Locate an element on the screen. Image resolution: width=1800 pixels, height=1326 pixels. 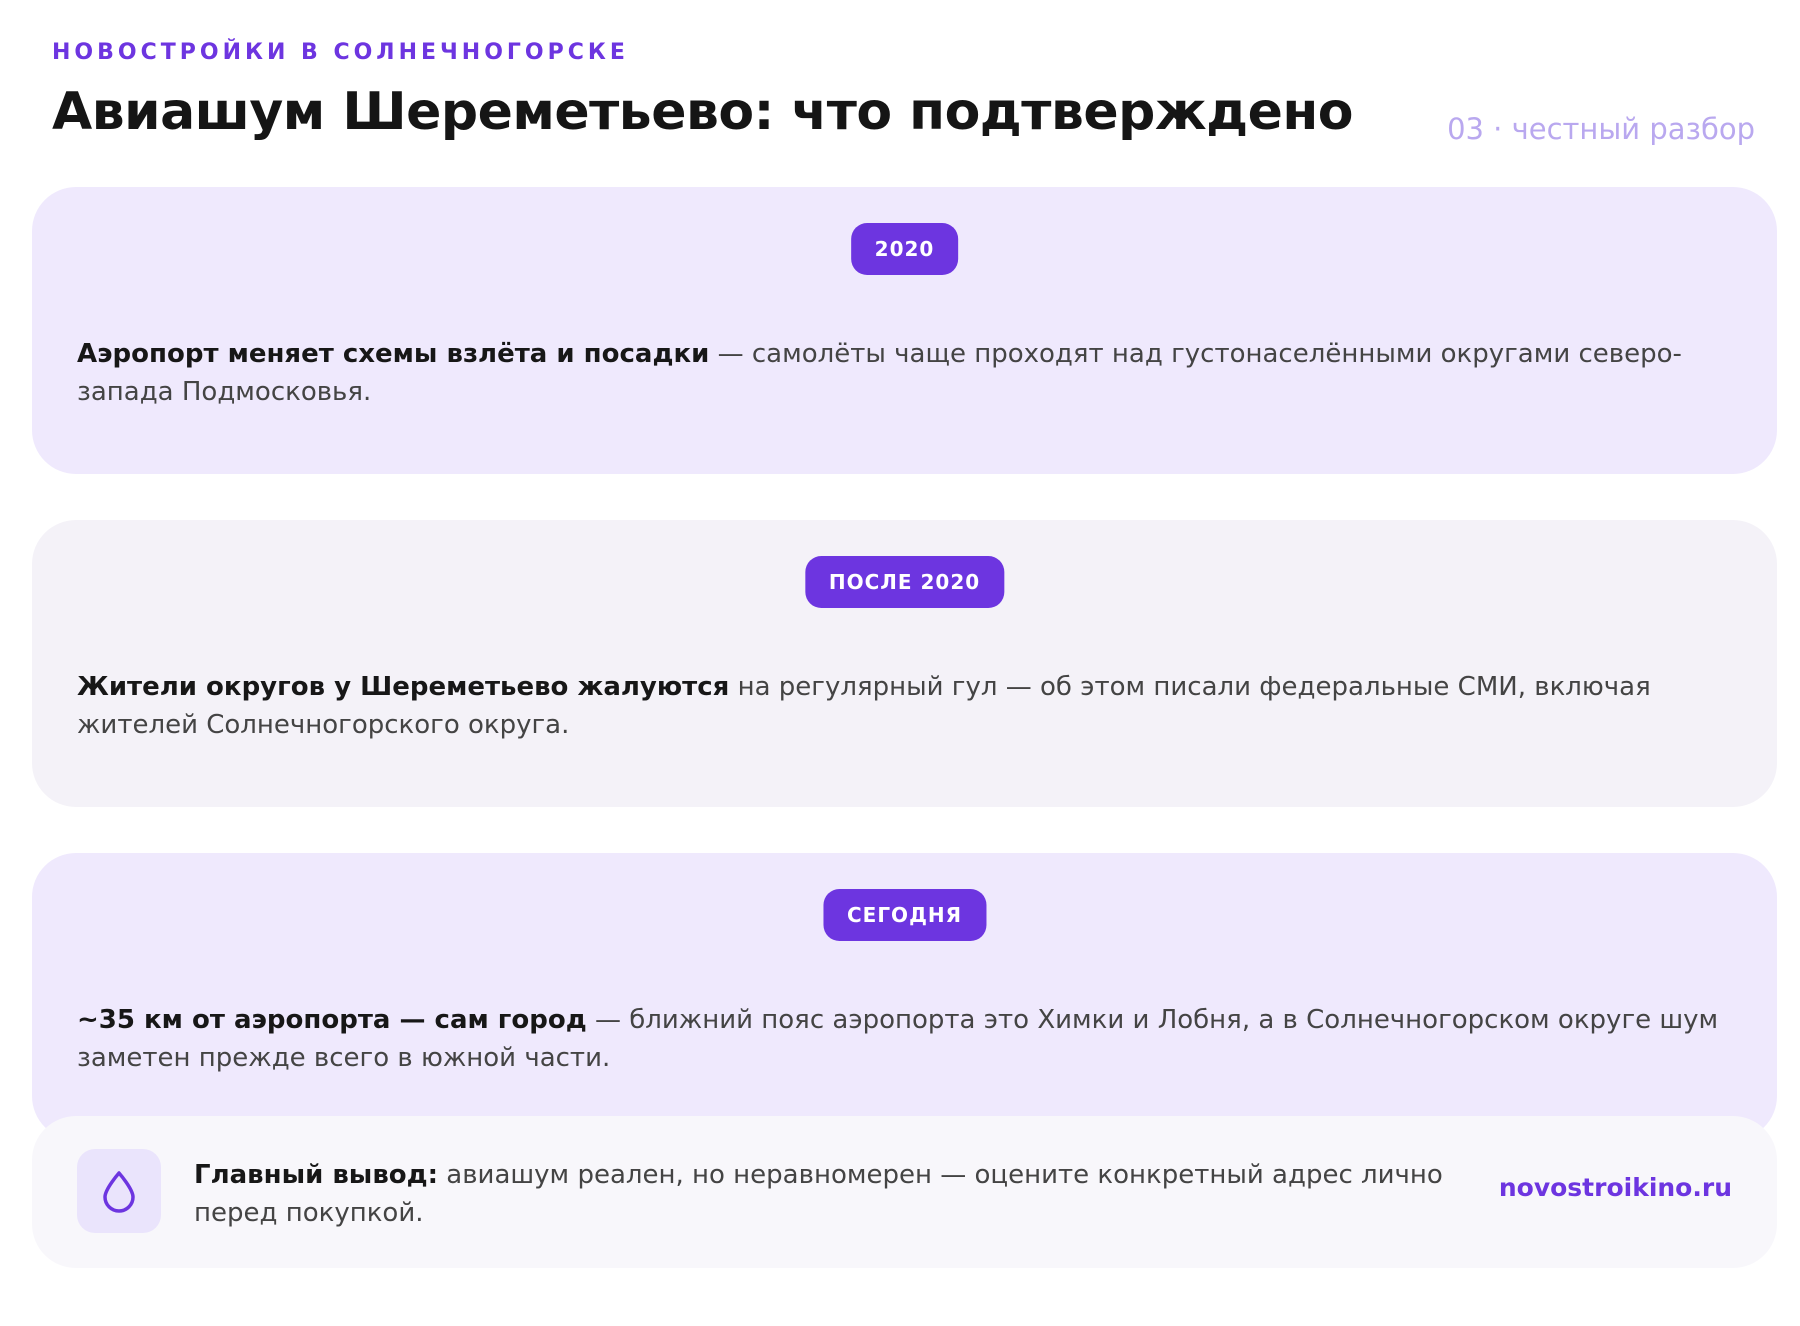
site-link: novostroikino.ru is located at coordinates (1615, 1187).